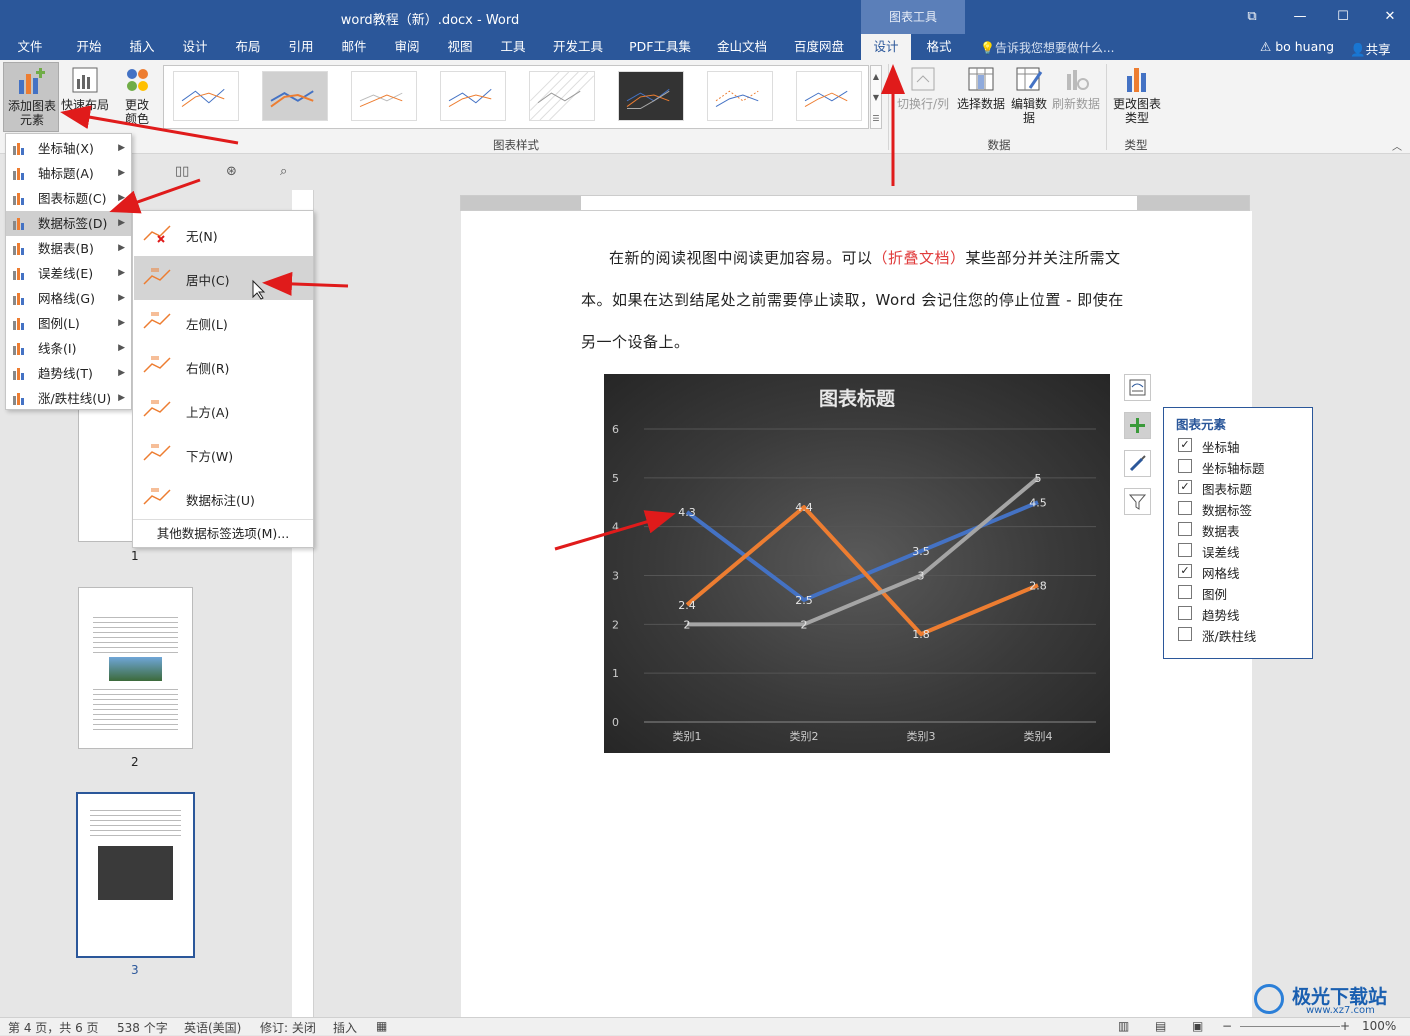  Describe the element at coordinates (223, 322) in the screenshot. I see `submenu-item-left: 左侧(L)` at that location.